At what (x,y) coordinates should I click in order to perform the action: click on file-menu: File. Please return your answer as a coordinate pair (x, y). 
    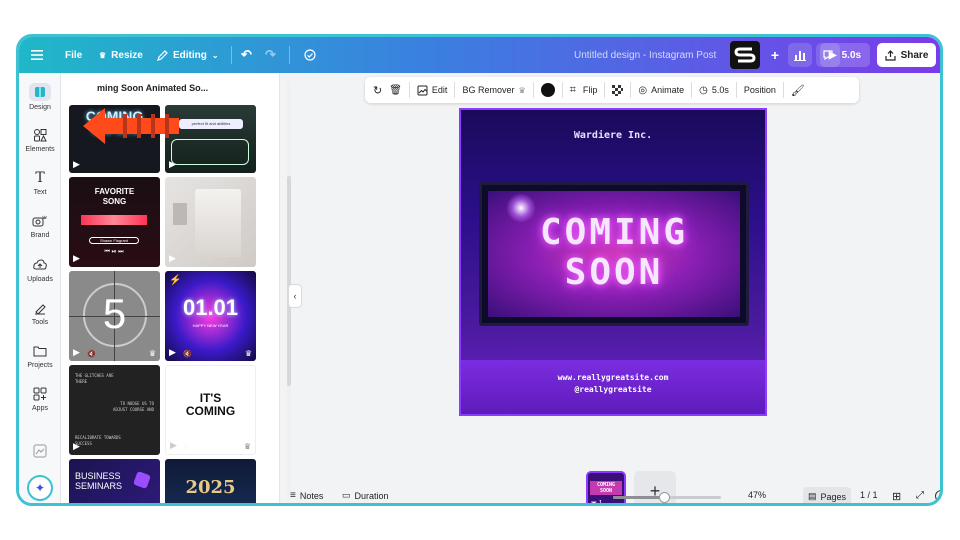
    Looking at the image, I should click on (73, 55).